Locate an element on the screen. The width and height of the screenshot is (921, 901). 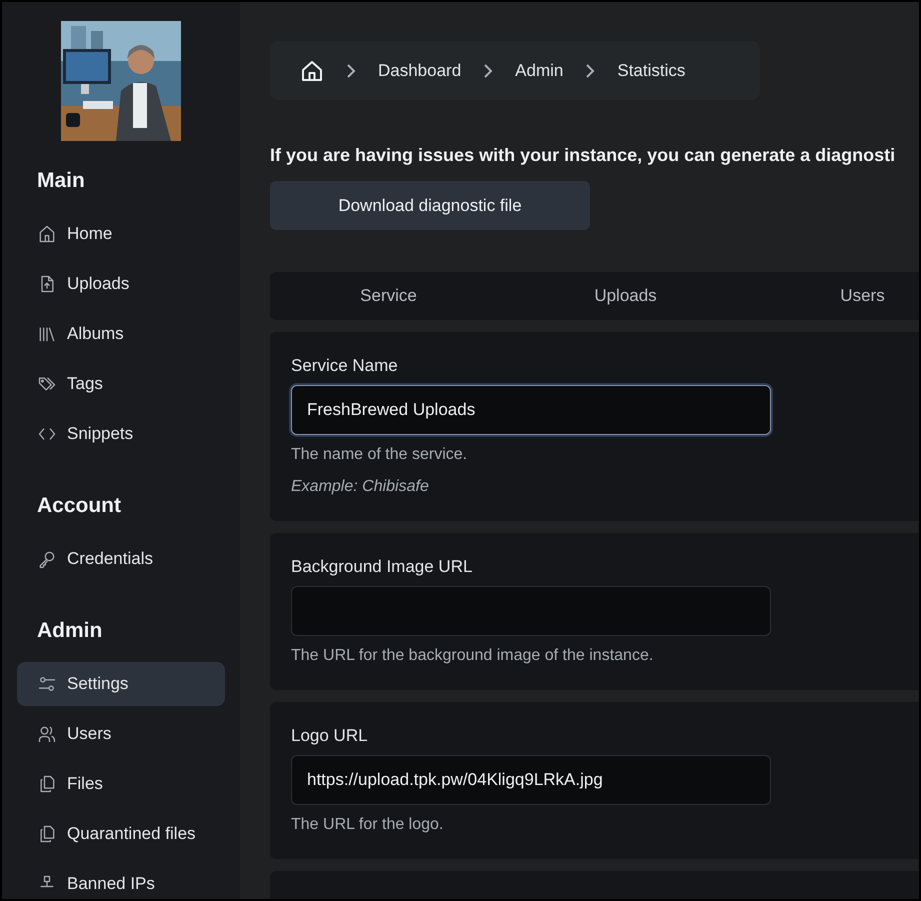
sidebar-item: Quarantined files is located at coordinates (121, 834).